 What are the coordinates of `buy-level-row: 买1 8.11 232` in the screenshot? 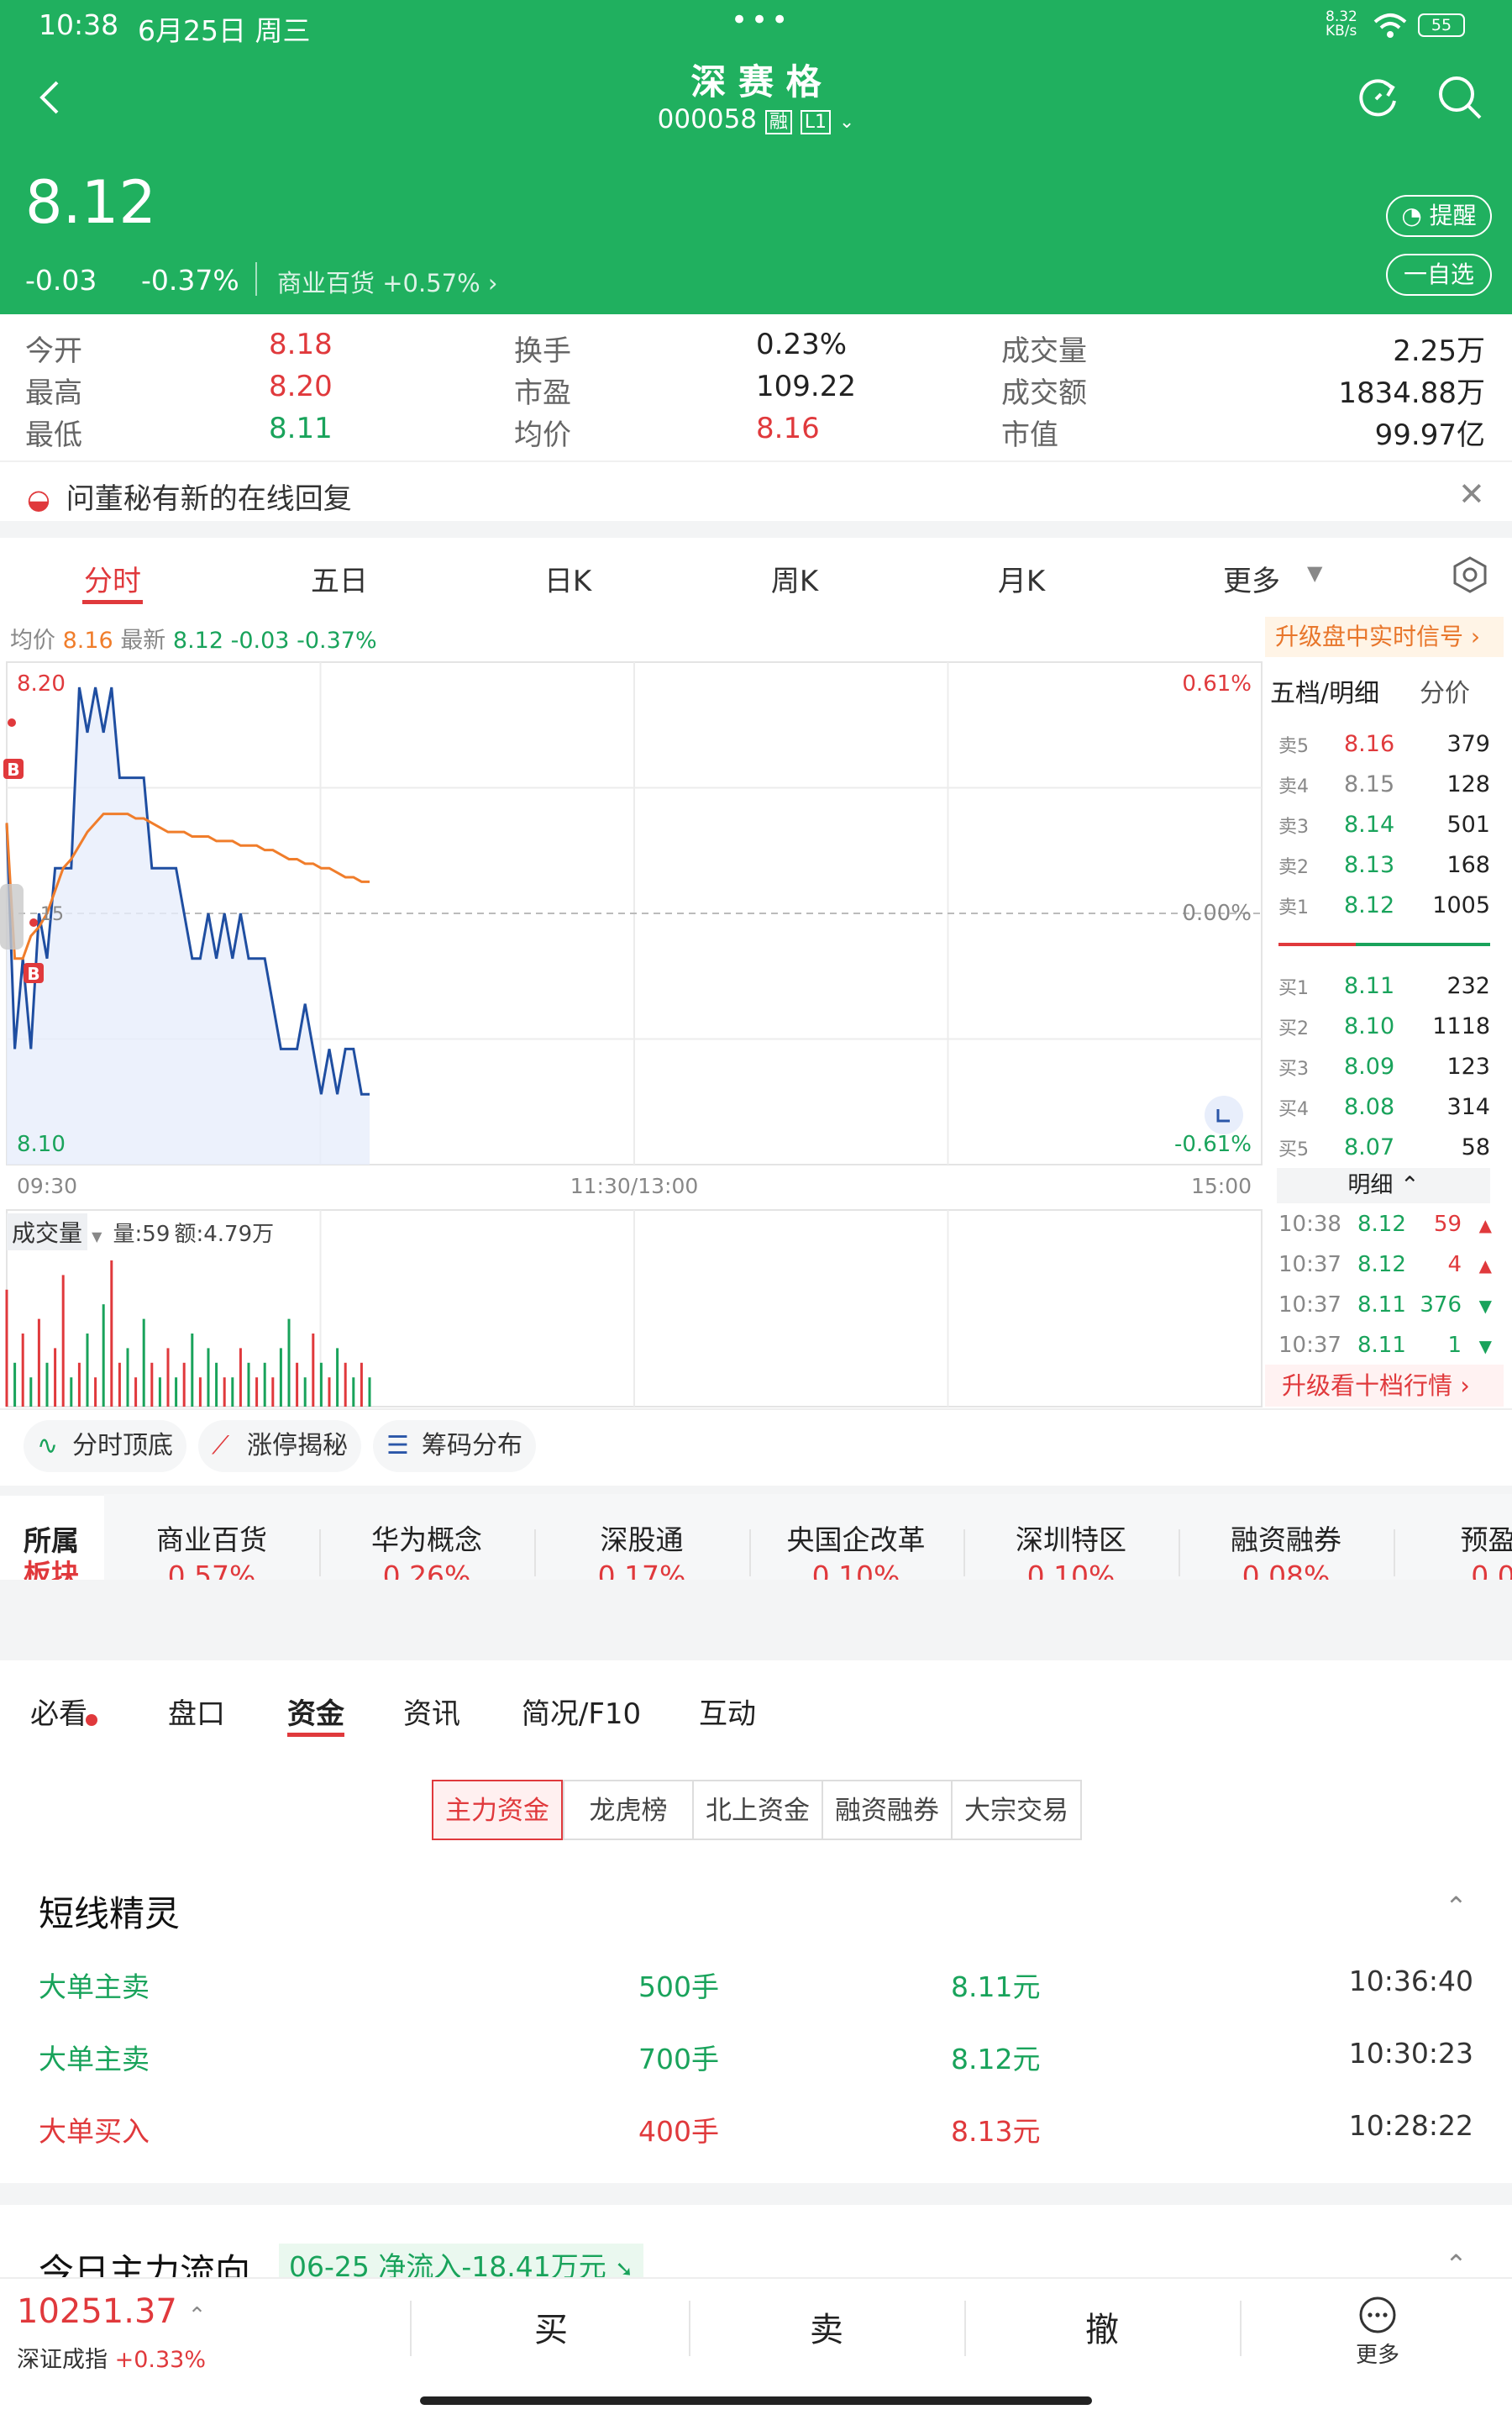 It's located at (1386, 987).